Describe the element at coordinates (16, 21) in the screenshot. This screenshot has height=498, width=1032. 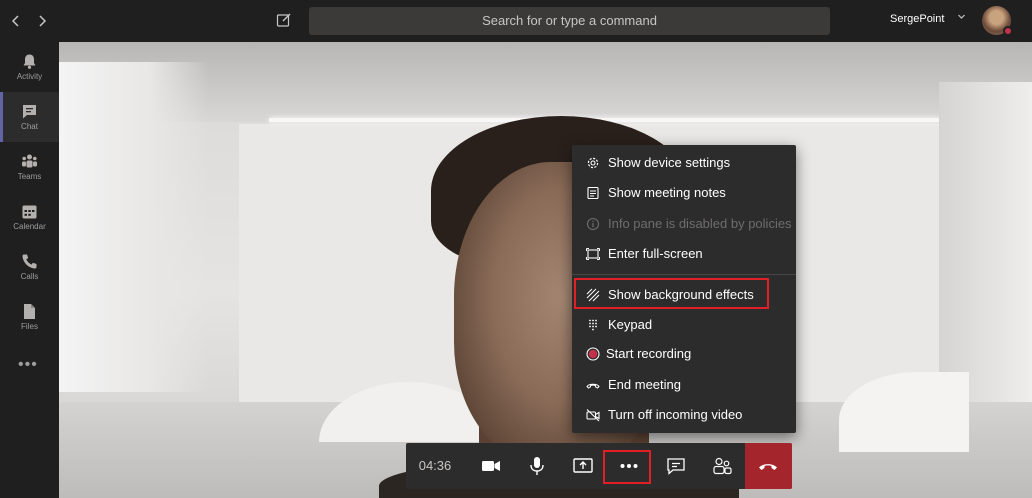
I see `chevron-left-icon` at that location.